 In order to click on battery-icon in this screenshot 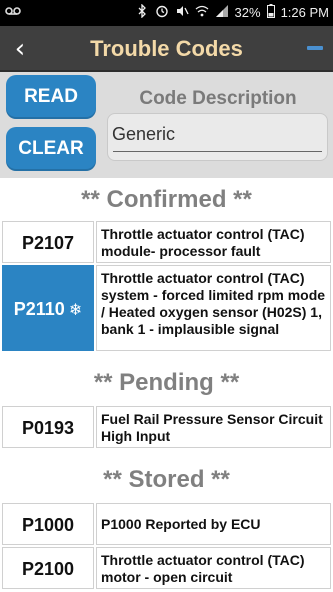, I will do `click(270, 12)`.